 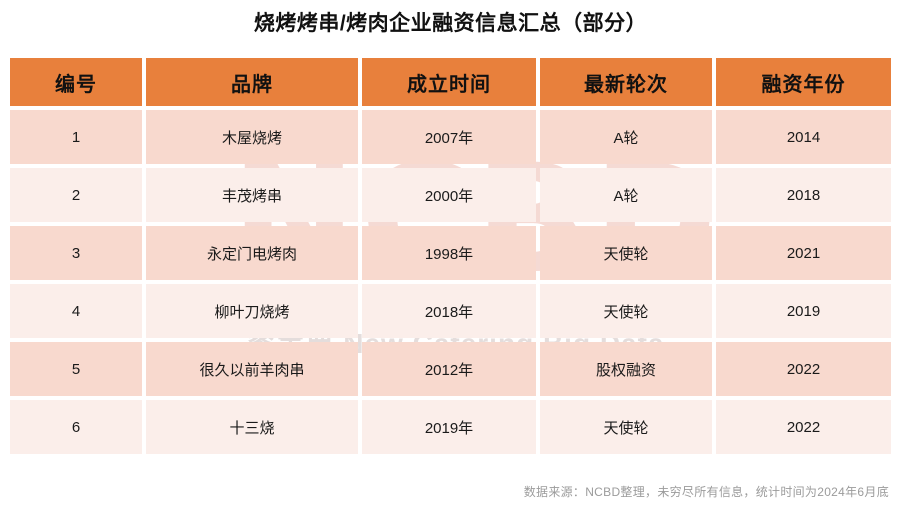 What do you see at coordinates (803, 137) in the screenshot?
I see `cell-year: 2014` at bounding box center [803, 137].